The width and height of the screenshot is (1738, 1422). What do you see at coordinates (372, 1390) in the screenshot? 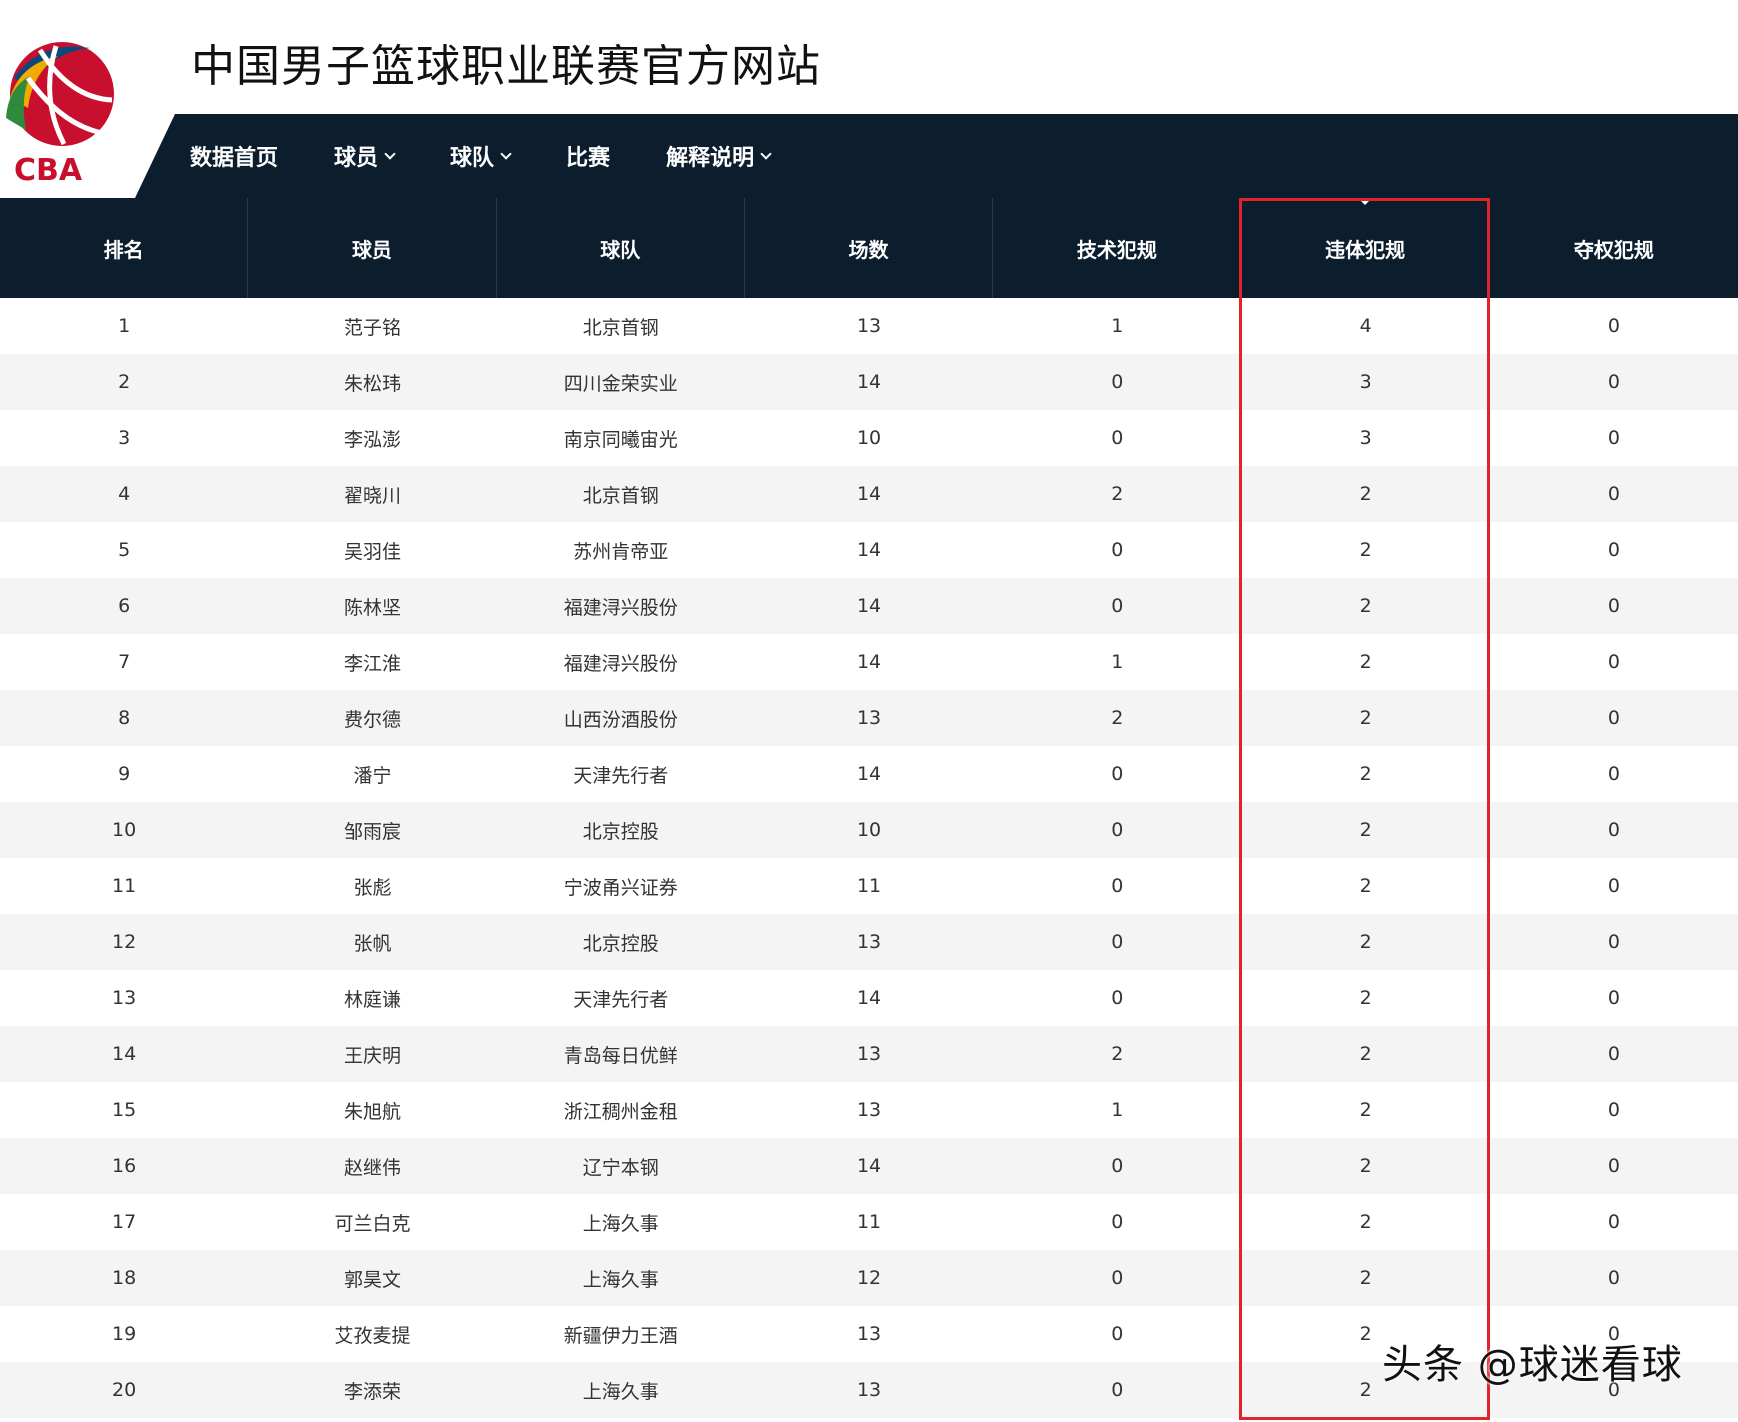
I see `cell-player: 李添荣` at bounding box center [372, 1390].